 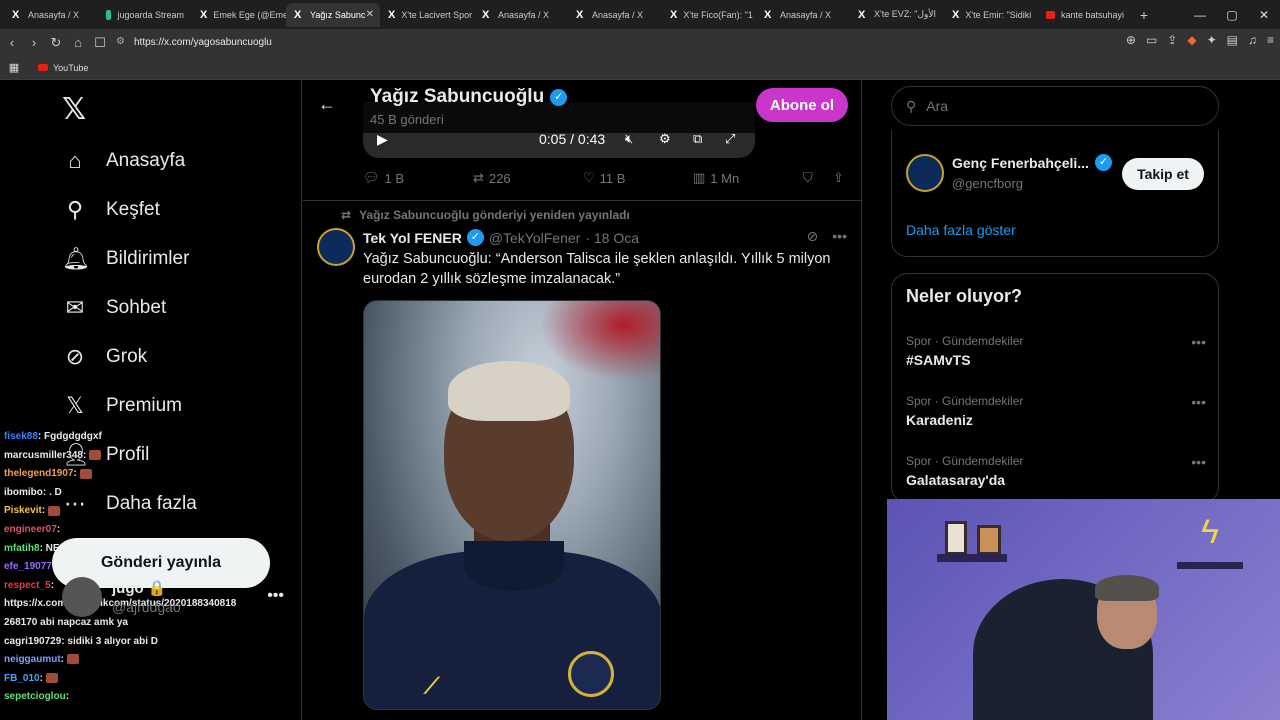 I want to click on trend-item: Spor · Gündemdekiler Karadeniz •••, so click(x=1056, y=411).